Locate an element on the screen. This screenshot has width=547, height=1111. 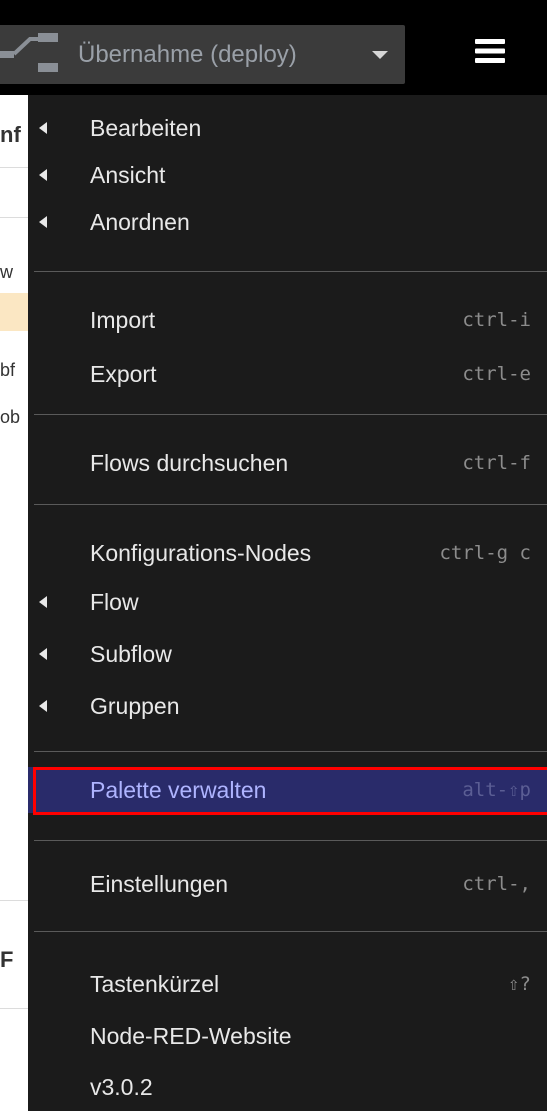
deploy-label: Übernahme (deploy) is located at coordinates (187, 54).